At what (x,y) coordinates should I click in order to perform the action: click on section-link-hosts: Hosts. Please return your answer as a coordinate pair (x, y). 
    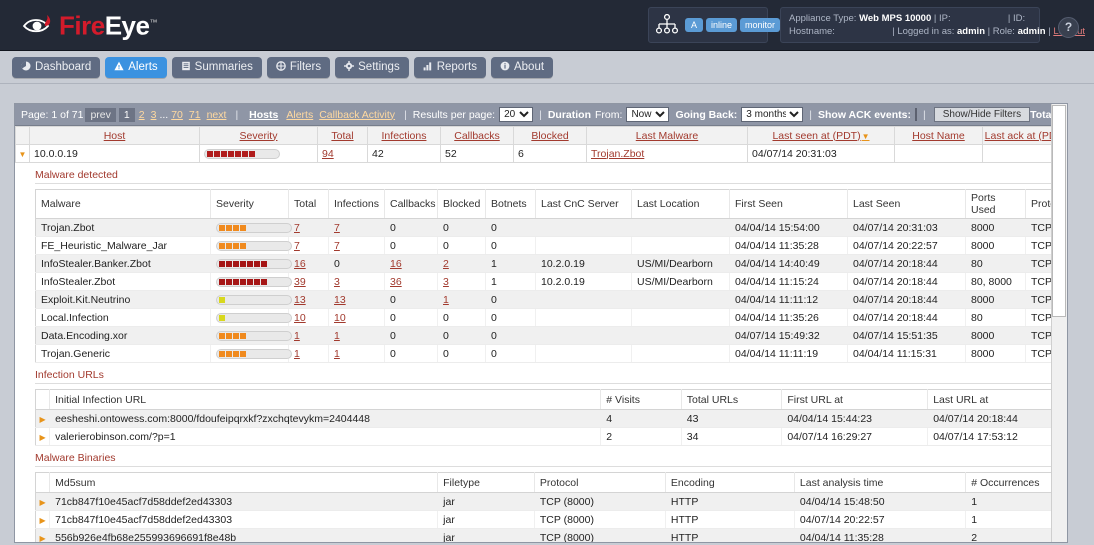
    Looking at the image, I should click on (263, 115).